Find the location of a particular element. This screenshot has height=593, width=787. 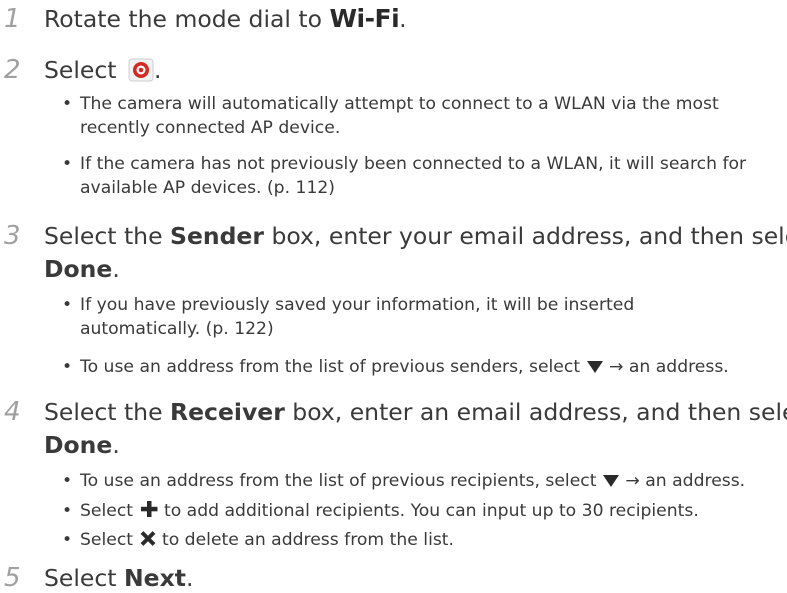

step-2-text: Select . is located at coordinates (102, 70).